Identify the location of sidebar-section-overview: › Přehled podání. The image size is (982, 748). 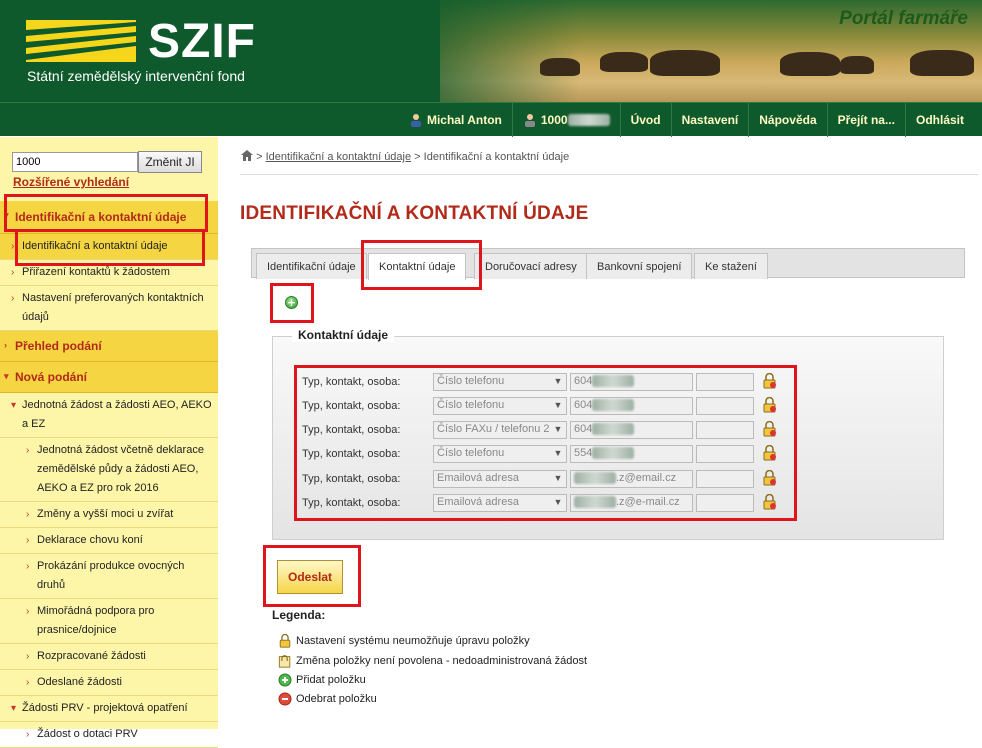
(109, 346).